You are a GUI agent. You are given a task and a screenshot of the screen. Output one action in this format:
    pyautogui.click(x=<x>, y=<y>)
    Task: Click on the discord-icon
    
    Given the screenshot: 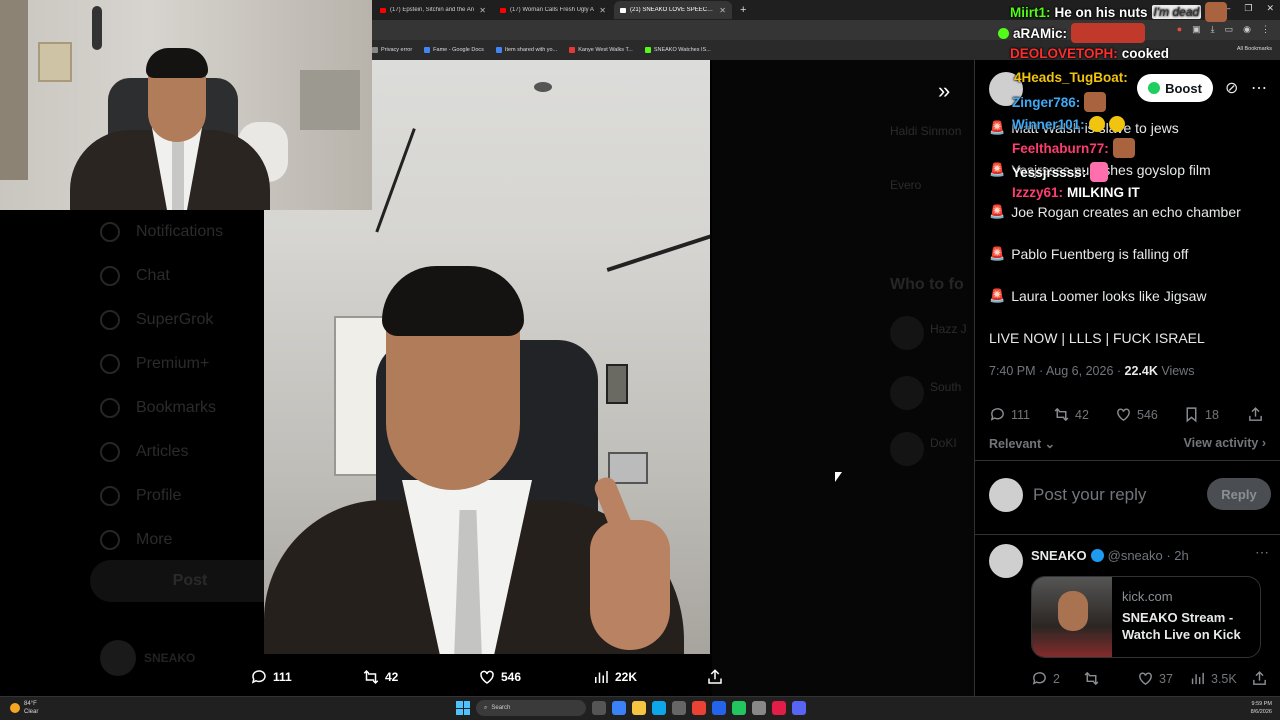 What is the action you would take?
    pyautogui.click(x=799, y=708)
    